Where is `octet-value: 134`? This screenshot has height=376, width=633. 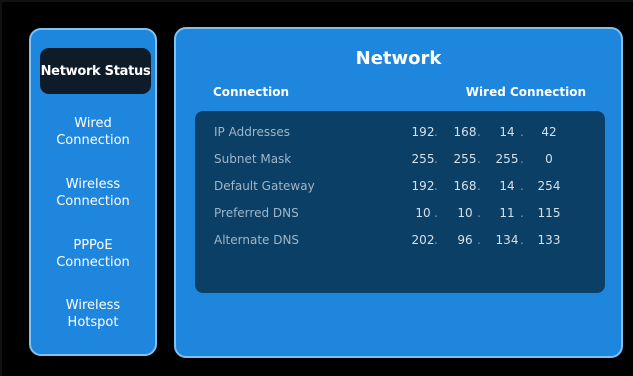
octet-value: 134 is located at coordinates (507, 240).